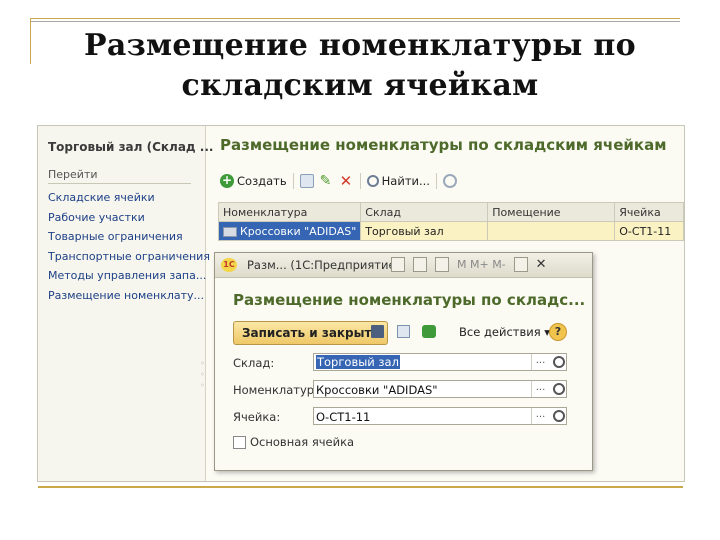 This screenshot has width=720, height=540. Describe the element at coordinates (424, 212) in the screenshot. I see `column-header-warehouse: Склад` at that location.